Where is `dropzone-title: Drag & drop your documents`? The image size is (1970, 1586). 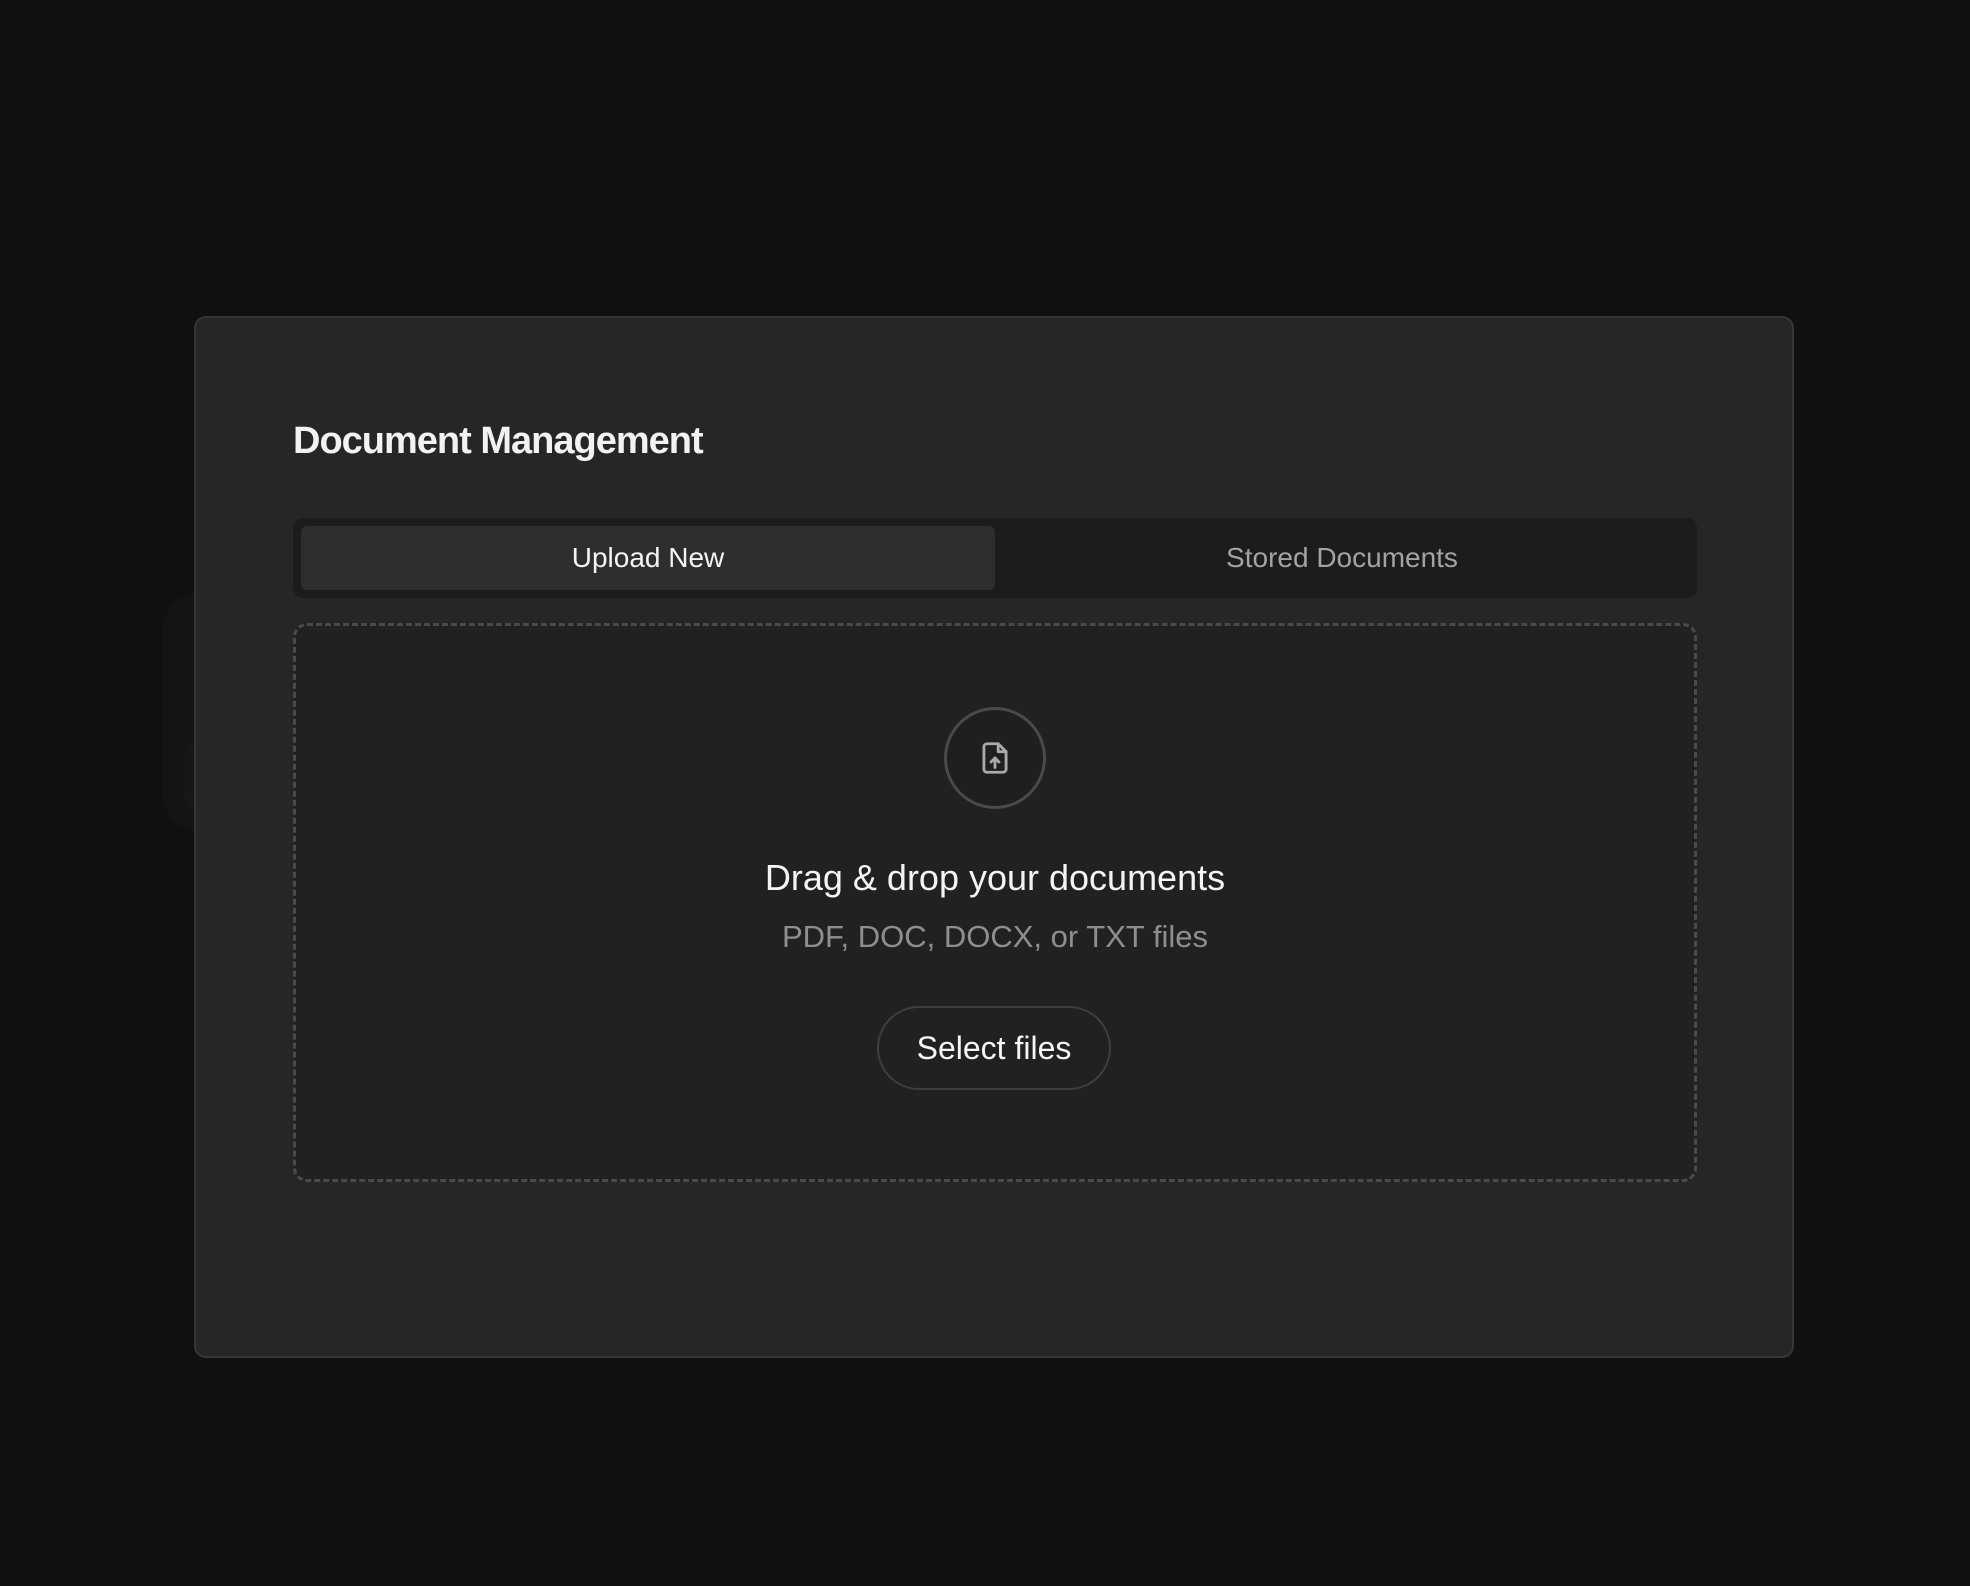 dropzone-title: Drag & drop your documents is located at coordinates (995, 877).